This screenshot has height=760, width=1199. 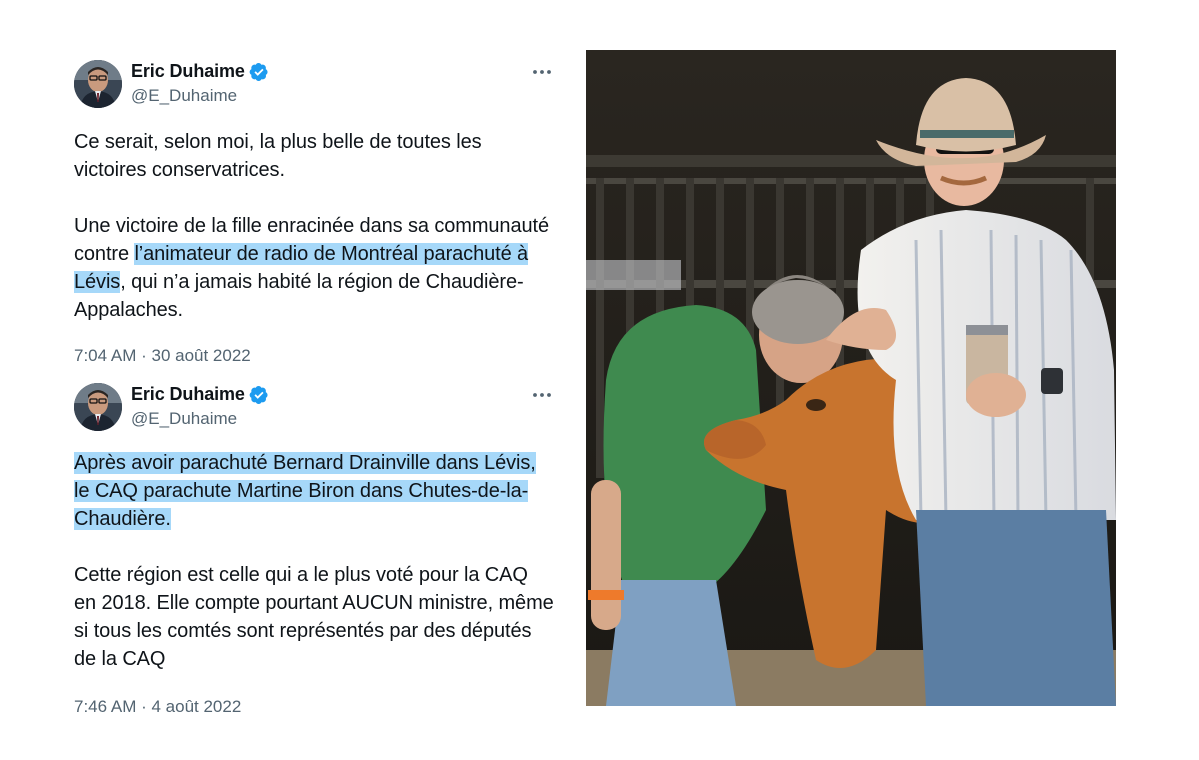 I want to click on tweet-time: 7:04 AM, so click(x=105, y=355).